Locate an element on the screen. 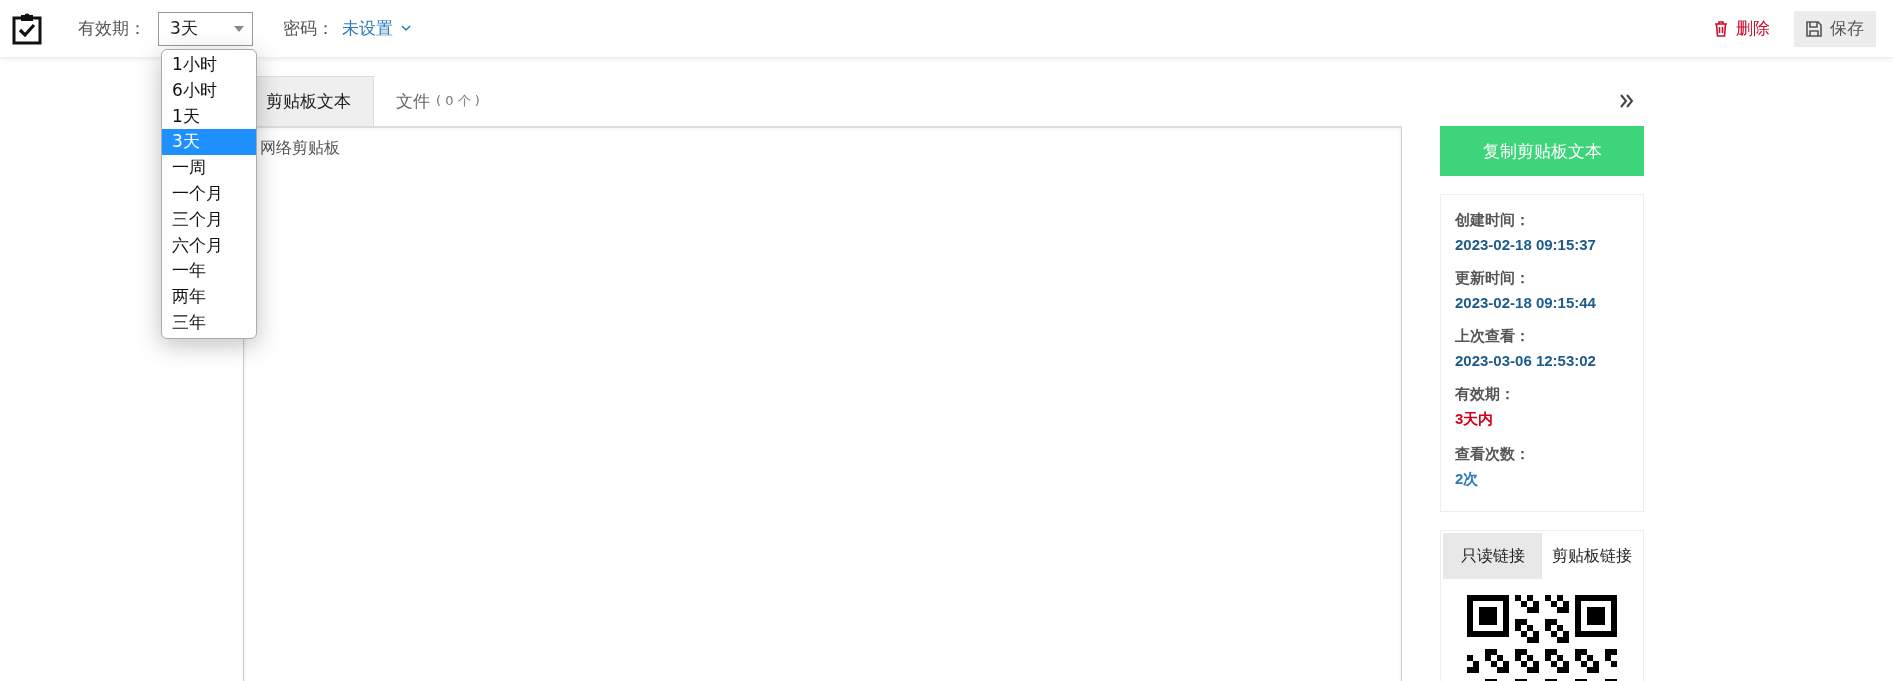 This screenshot has width=1893, height=681. link-tab: 只读链接 is located at coordinates (1492, 556).